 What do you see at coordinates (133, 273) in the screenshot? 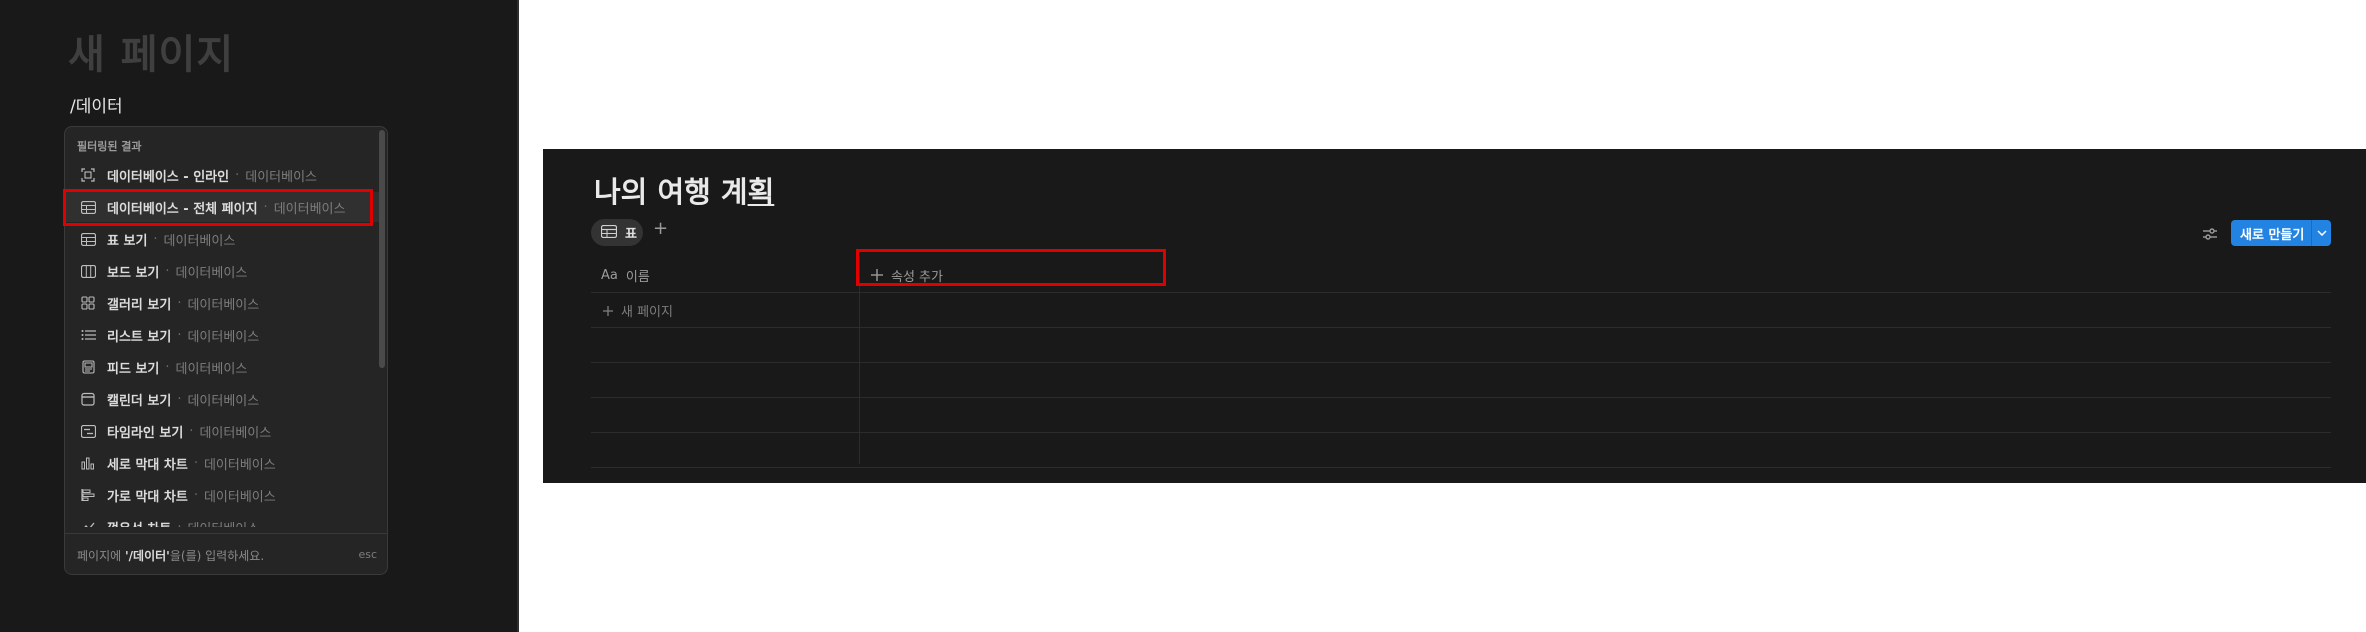
I see `menu-item-label: 보드 보기` at bounding box center [133, 273].